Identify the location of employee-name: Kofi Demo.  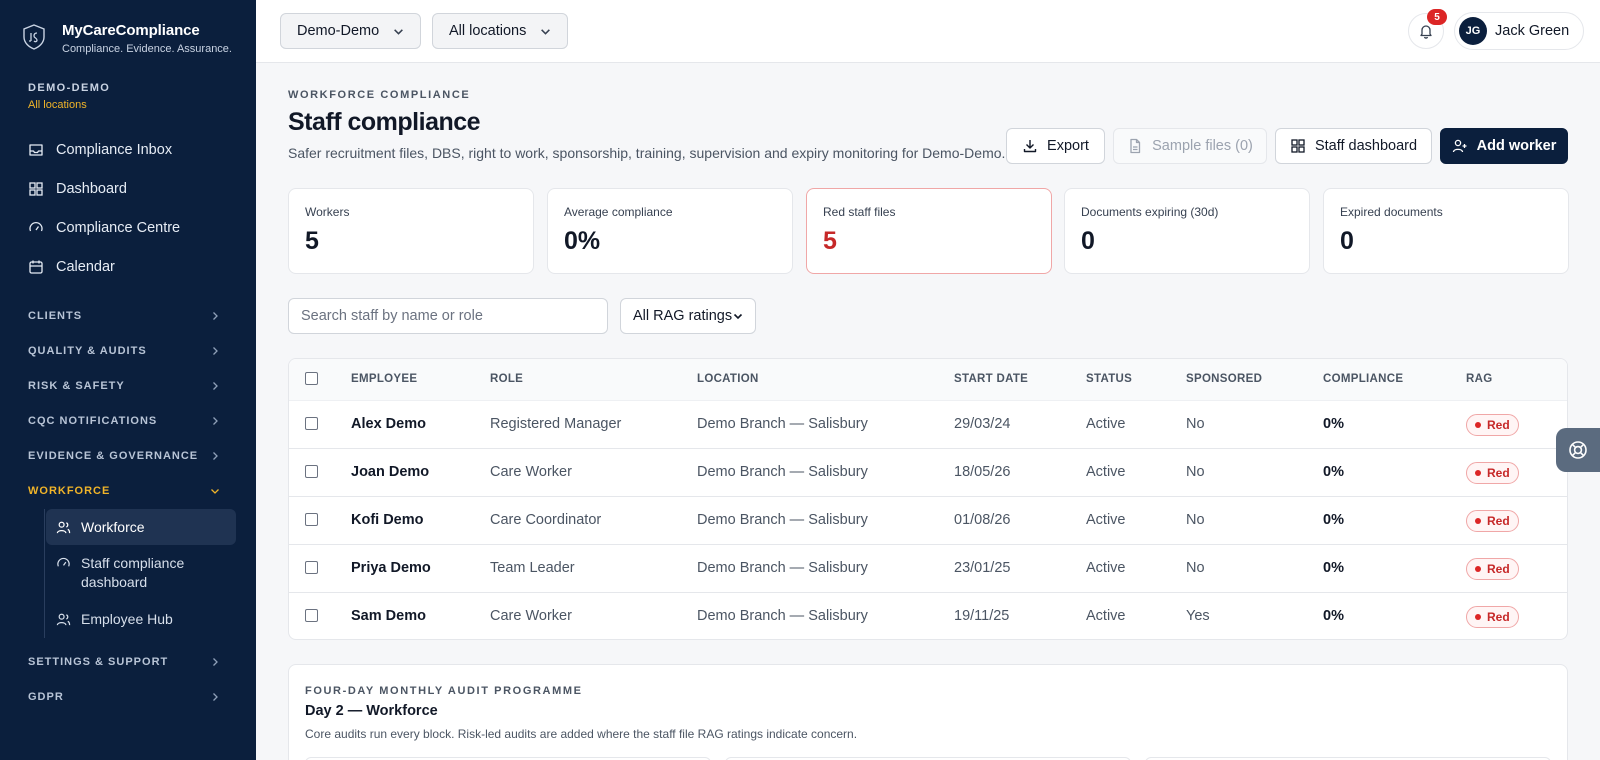
(387, 520).